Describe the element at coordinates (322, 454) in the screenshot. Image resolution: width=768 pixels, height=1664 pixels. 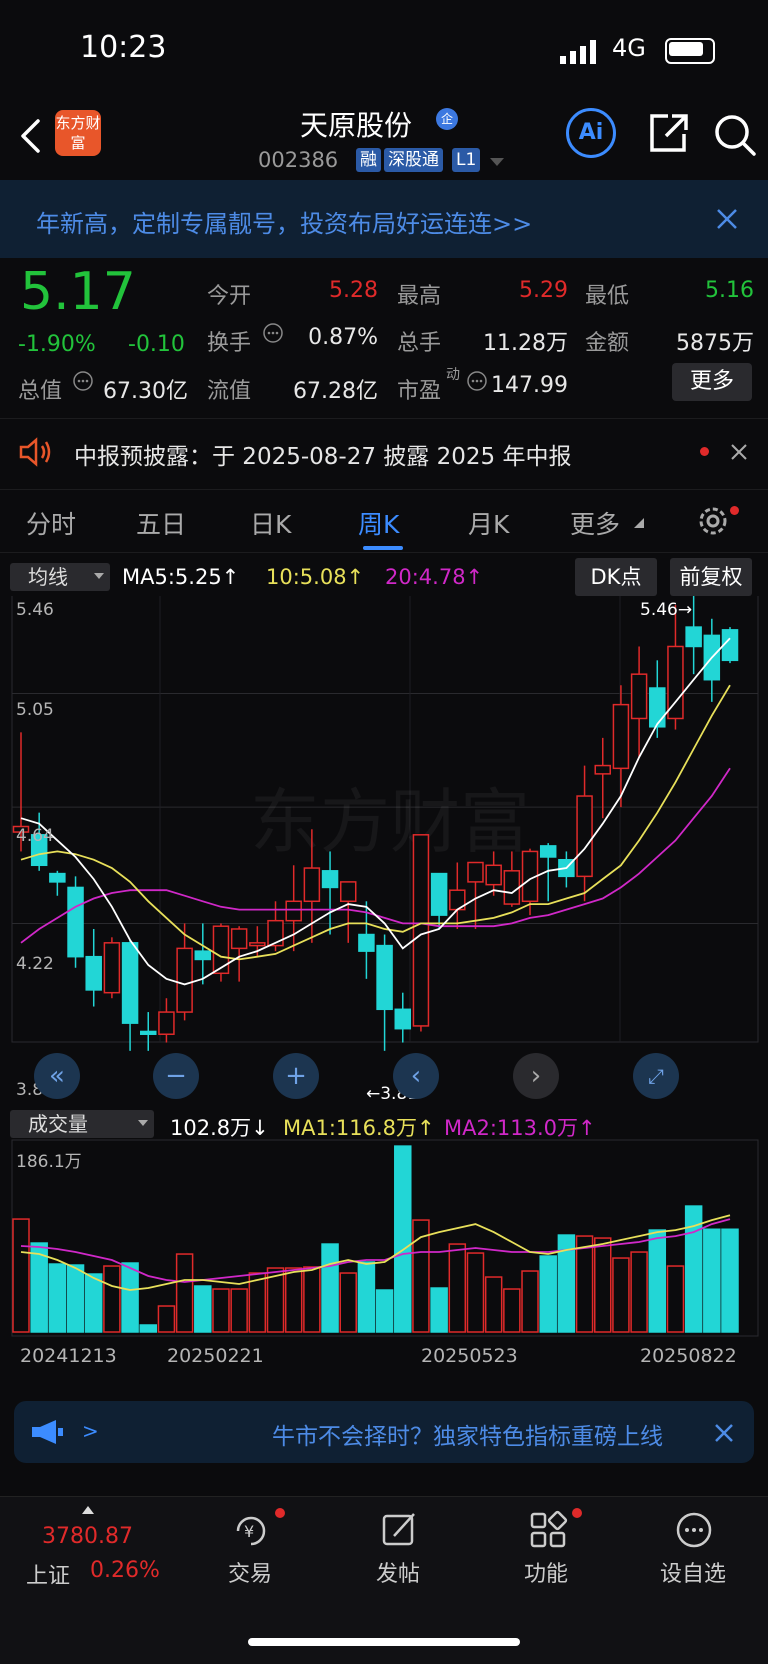
I see `notice-text: 中报预披露：于 2025-08-27 披露 2025 年中报` at that location.